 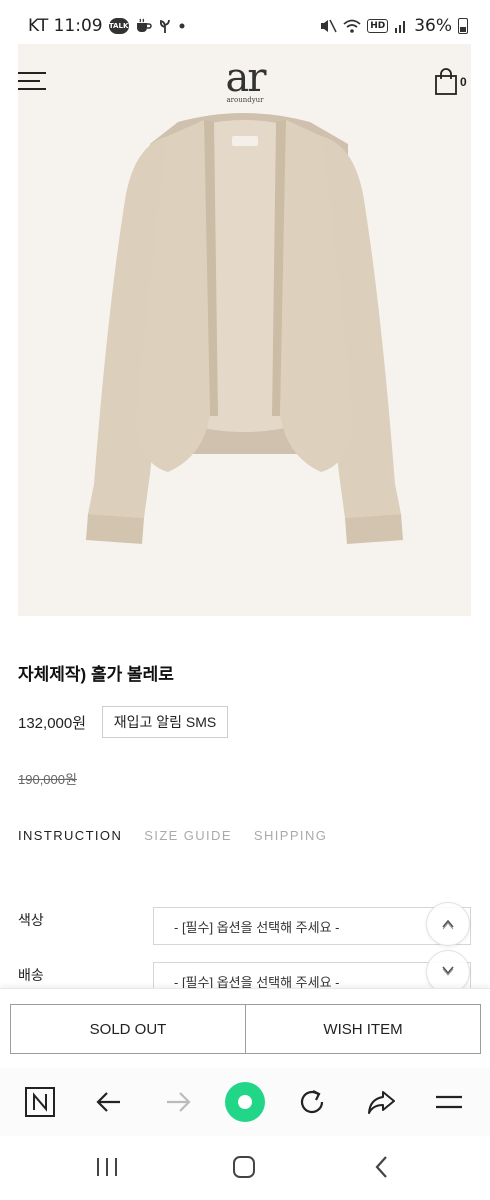 What do you see at coordinates (182, 26) in the screenshot?
I see `dot-icon` at bounding box center [182, 26].